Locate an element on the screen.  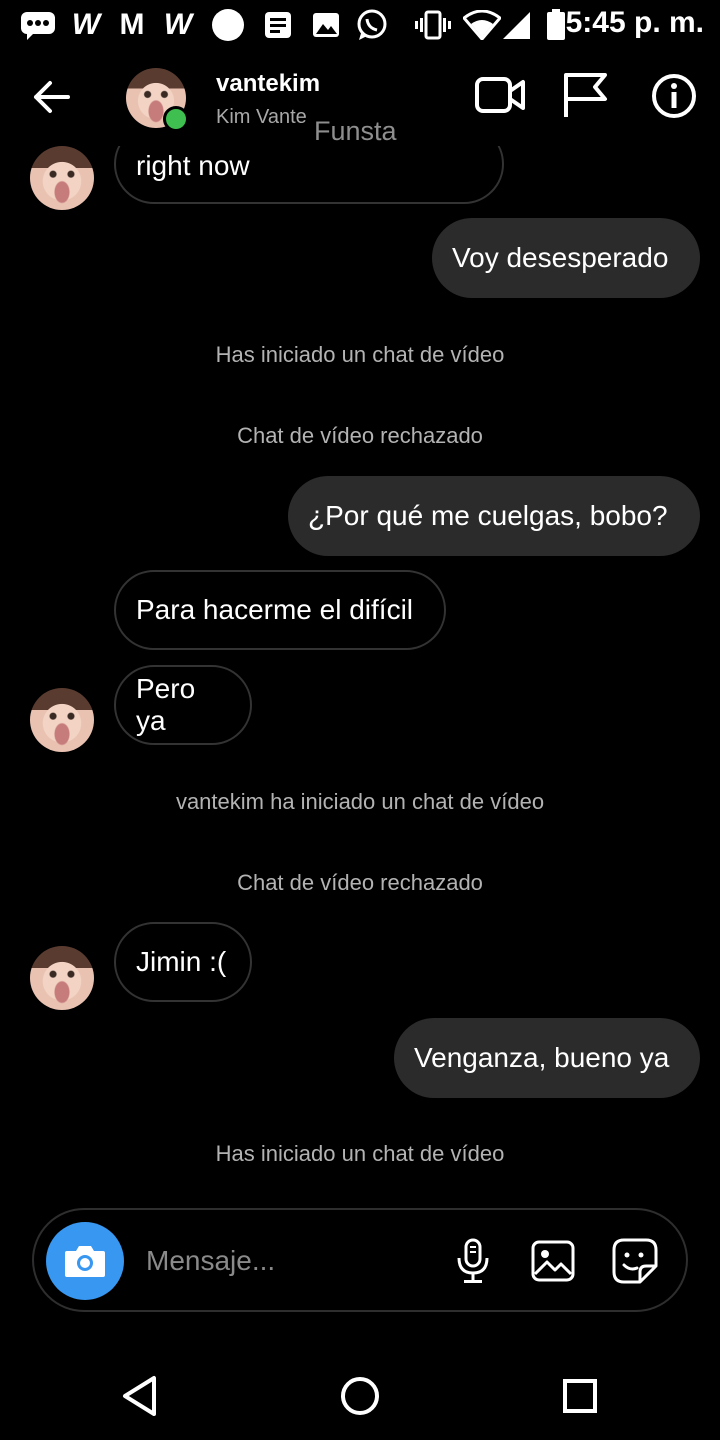
message-text: Jimin :( is located at coordinates (181, 961).